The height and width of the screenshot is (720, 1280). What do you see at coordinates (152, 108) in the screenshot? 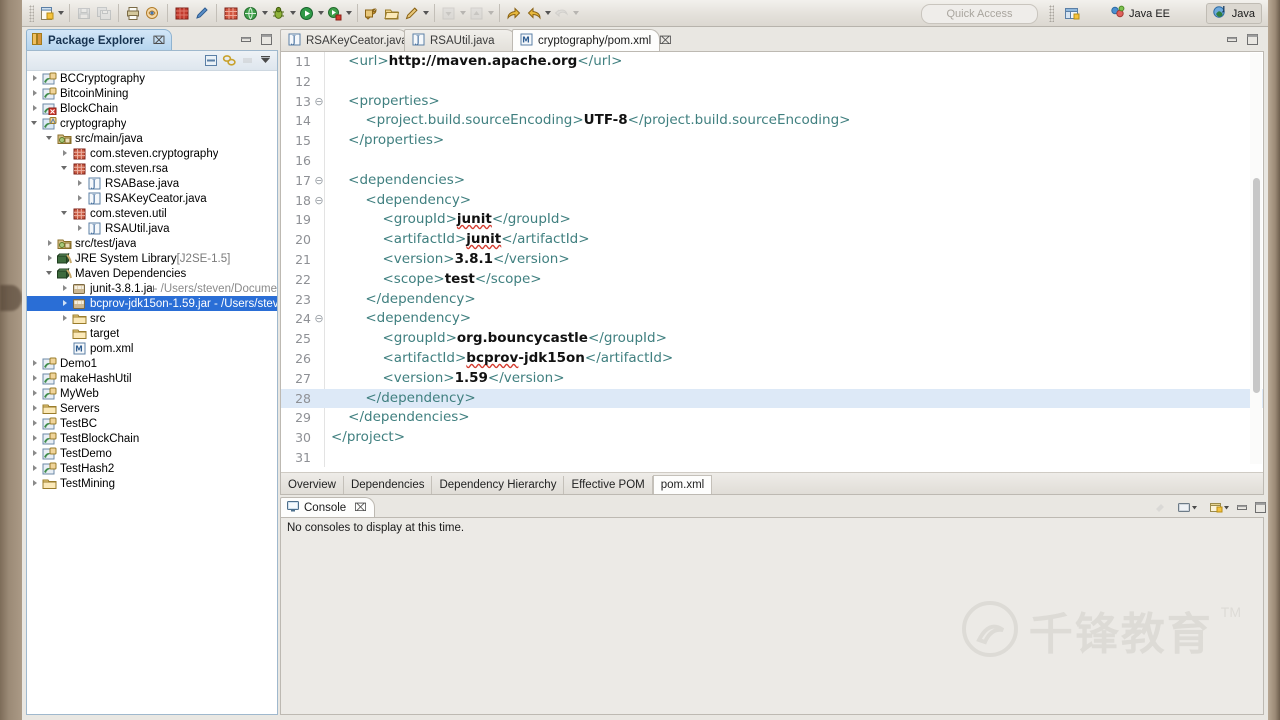
I see `tree-item: BlockChain` at bounding box center [152, 108].